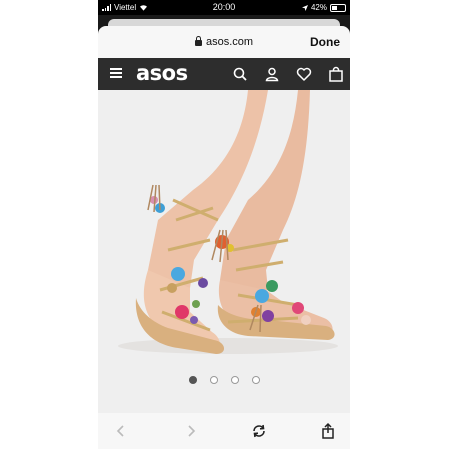 The image size is (449, 449). I want to click on battery-icon, so click(338, 7).